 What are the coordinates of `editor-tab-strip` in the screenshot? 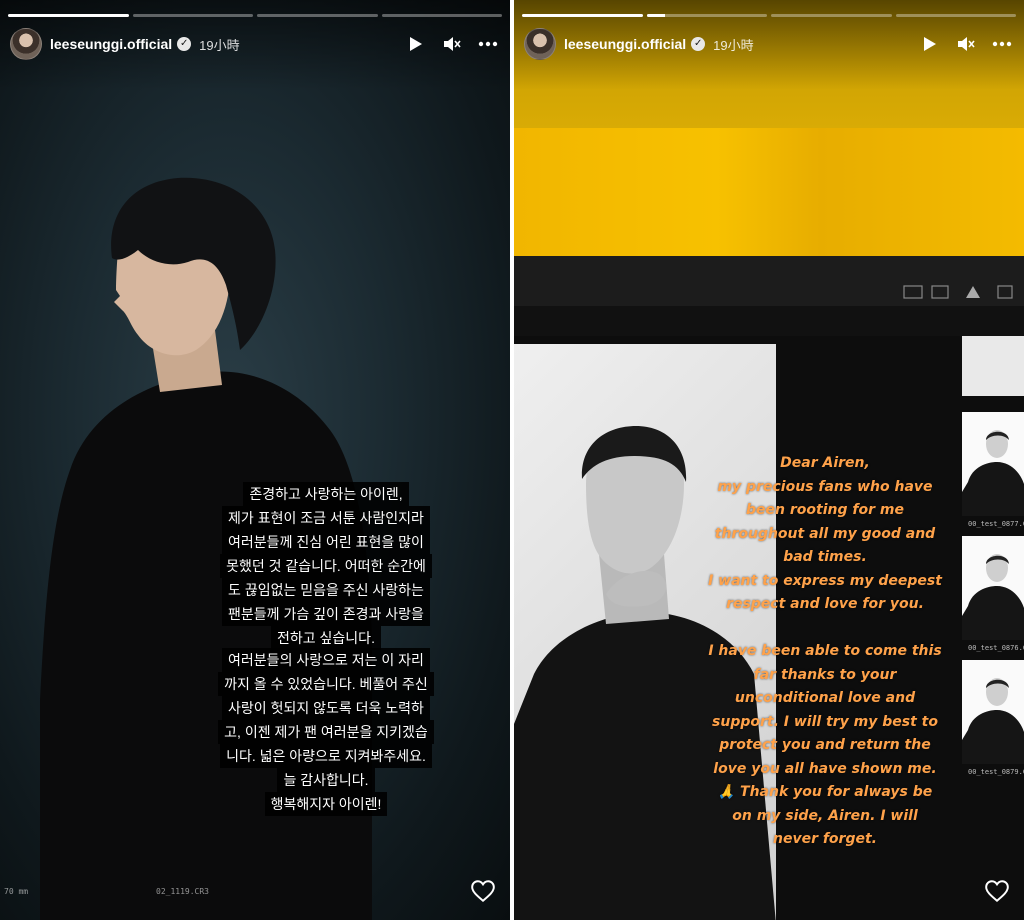 It's located at (769, 321).